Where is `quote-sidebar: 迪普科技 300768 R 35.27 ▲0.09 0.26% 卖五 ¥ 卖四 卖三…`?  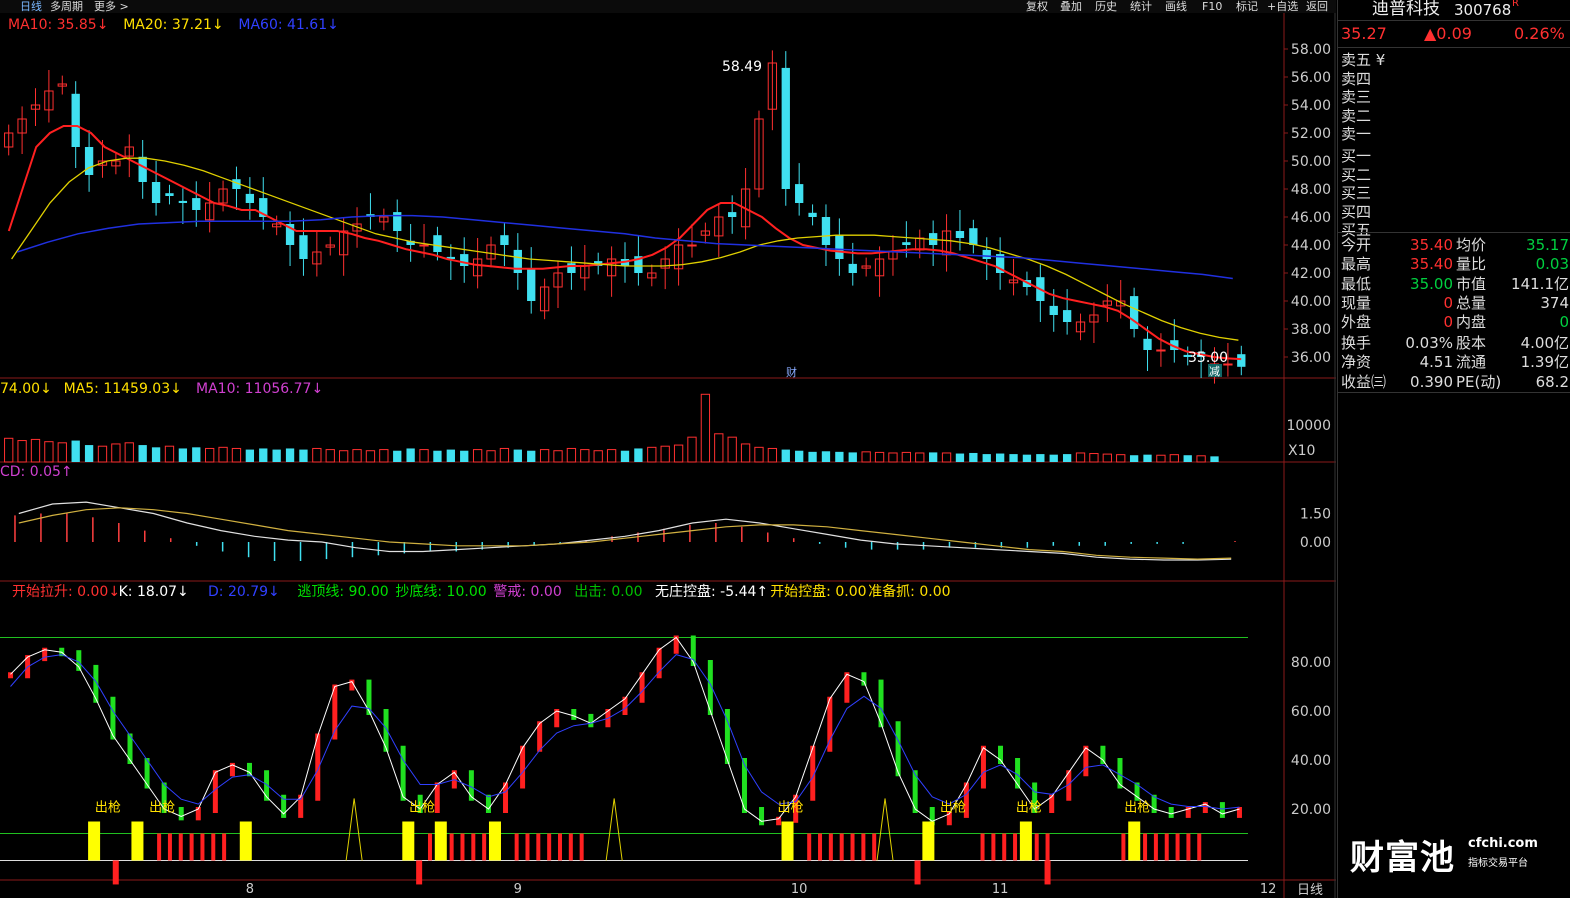 quote-sidebar: 迪普科技 300768 R 35.27 ▲0.09 0.26% 卖五 ¥ 卖四 卖三… is located at coordinates (1453, 449).